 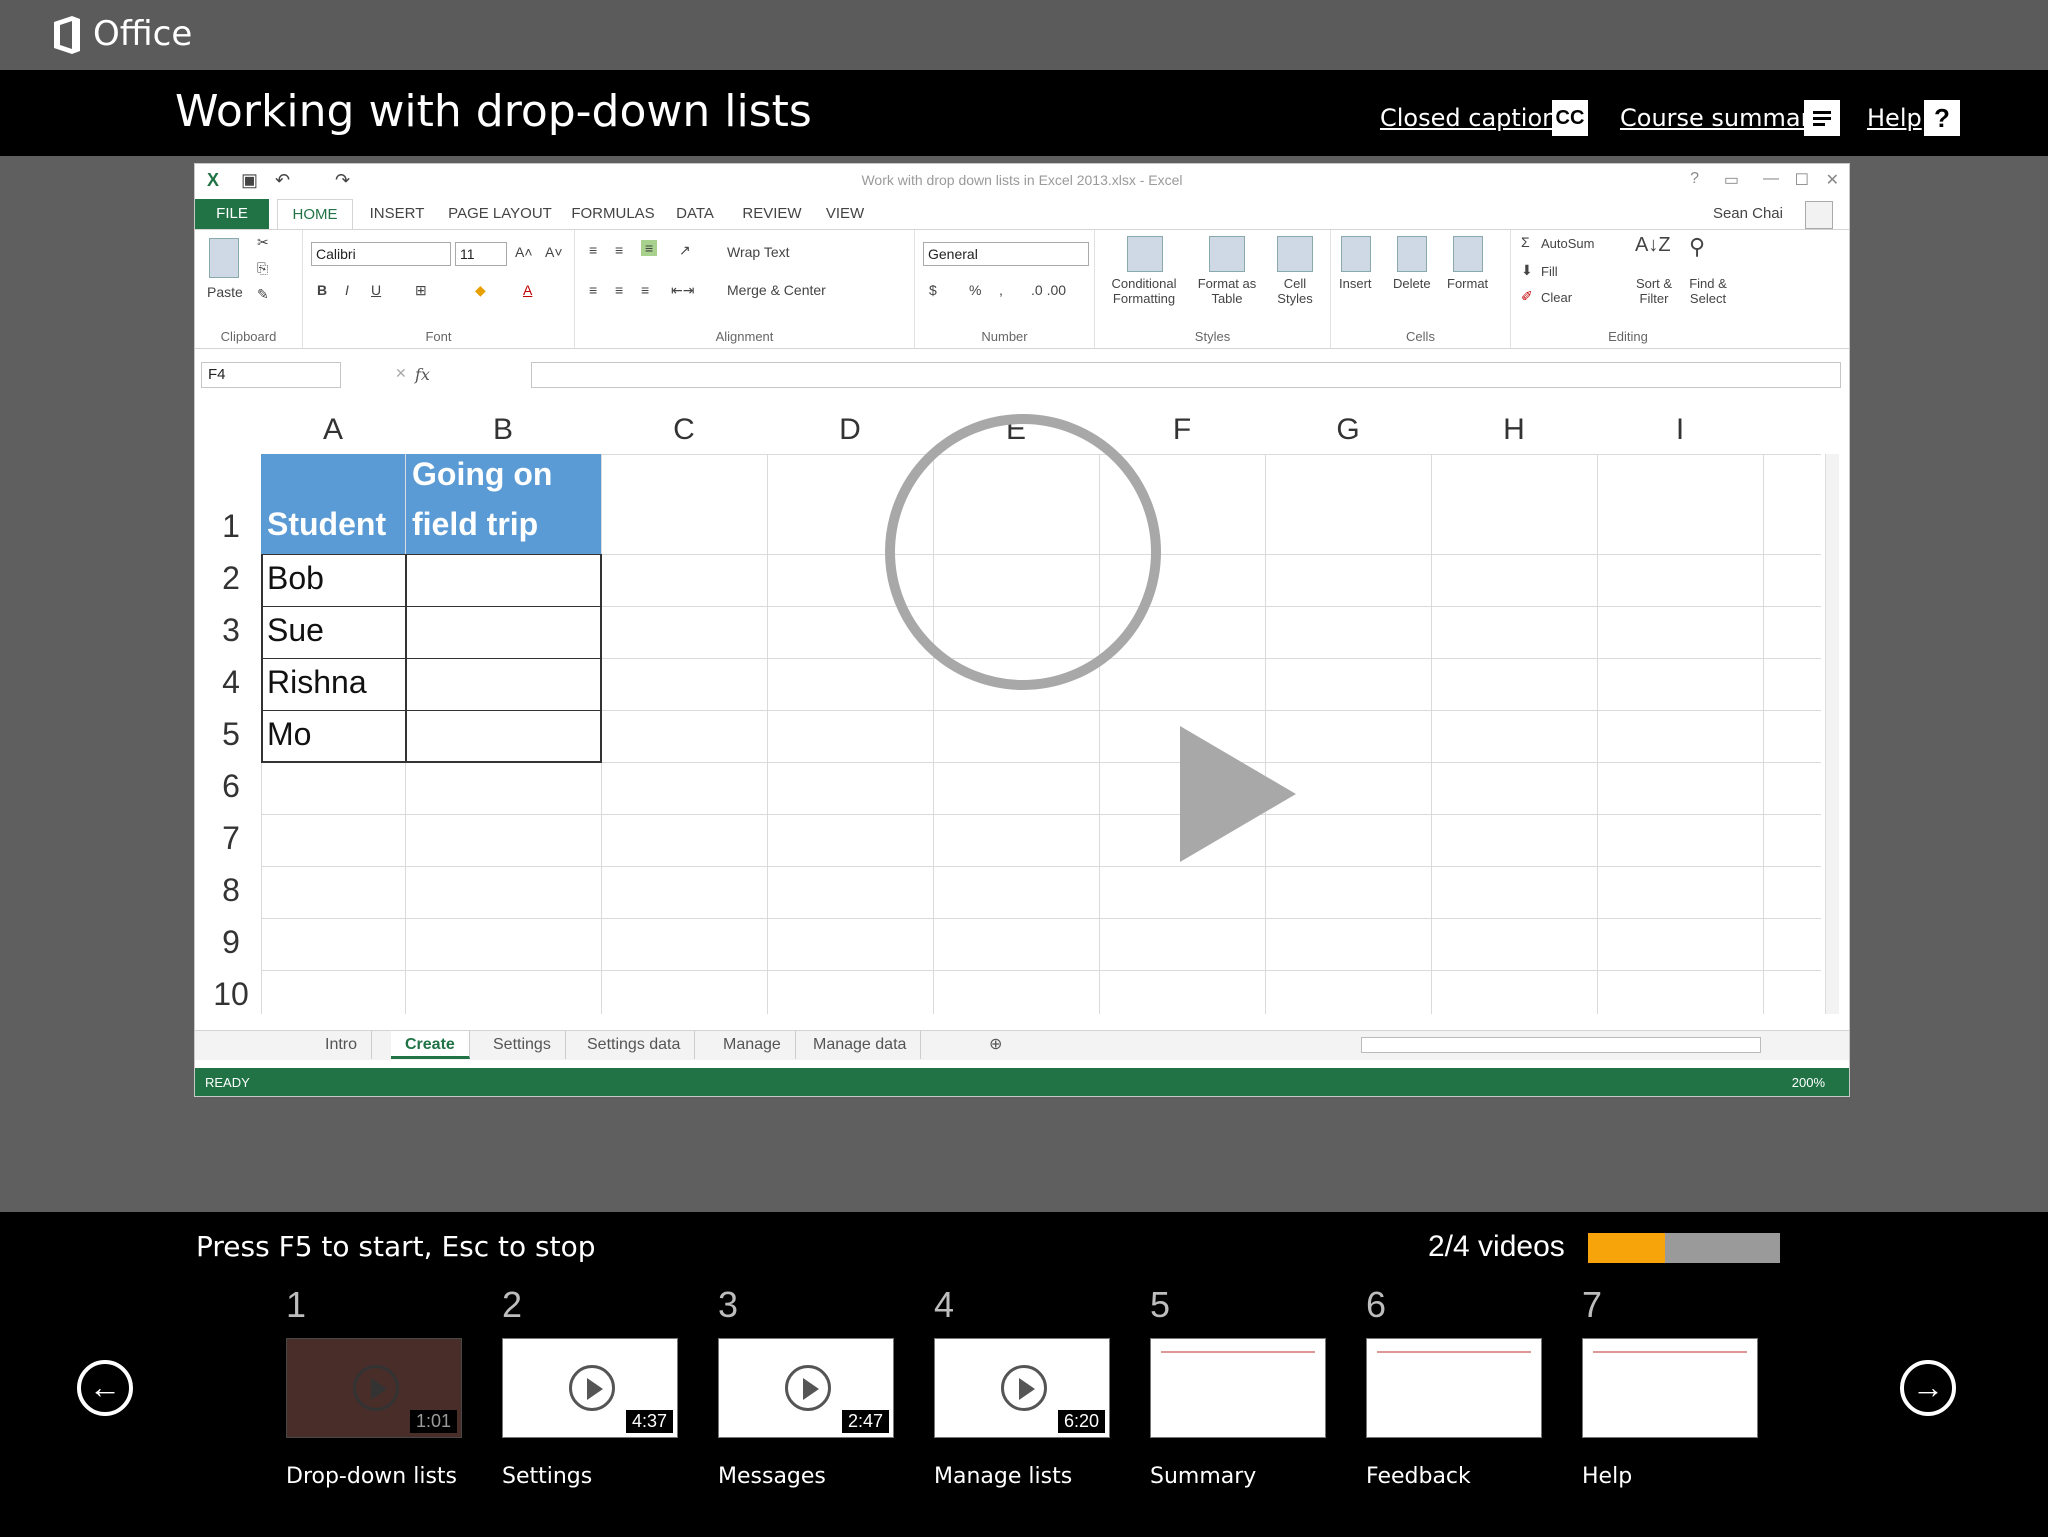 I want to click on conditional-formatting-button: Conditional Formatting, so click(x=1144, y=291).